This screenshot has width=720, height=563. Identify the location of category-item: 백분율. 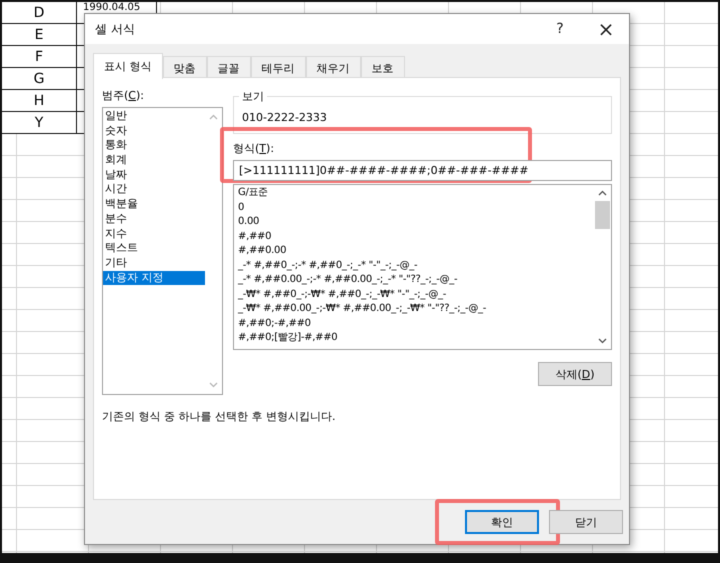
(154, 204).